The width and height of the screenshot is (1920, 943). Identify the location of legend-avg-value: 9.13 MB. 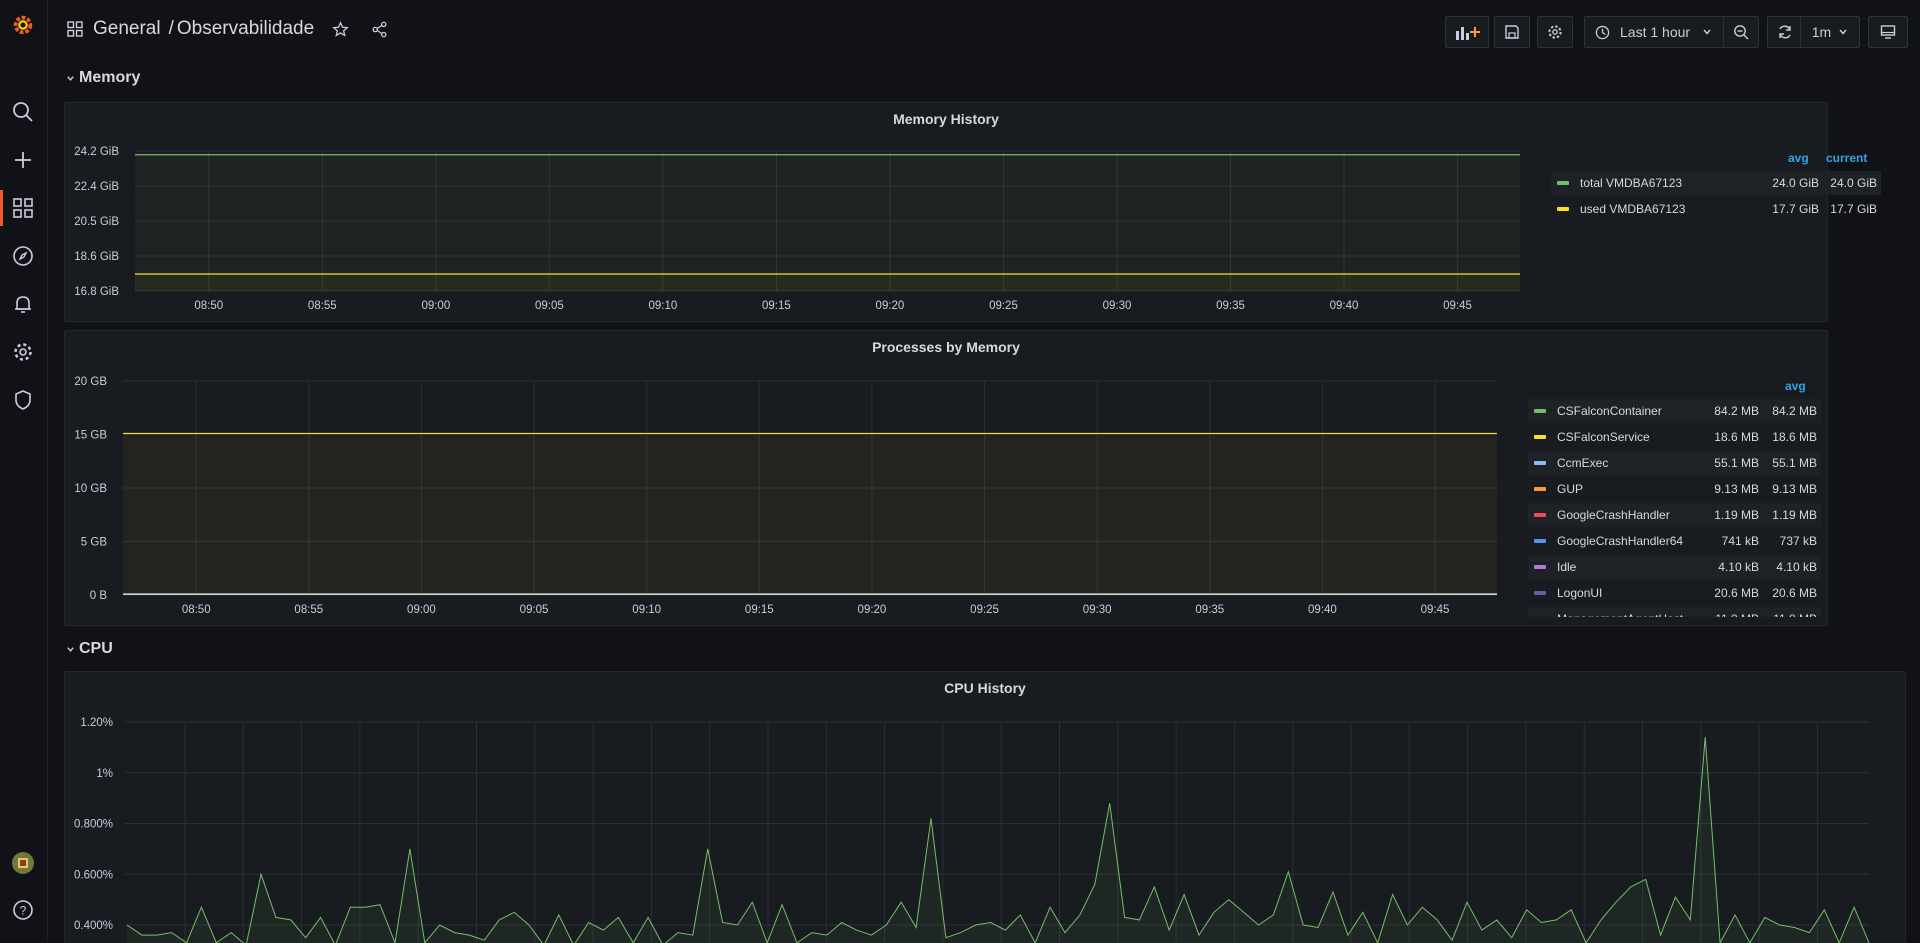
(1736, 489).